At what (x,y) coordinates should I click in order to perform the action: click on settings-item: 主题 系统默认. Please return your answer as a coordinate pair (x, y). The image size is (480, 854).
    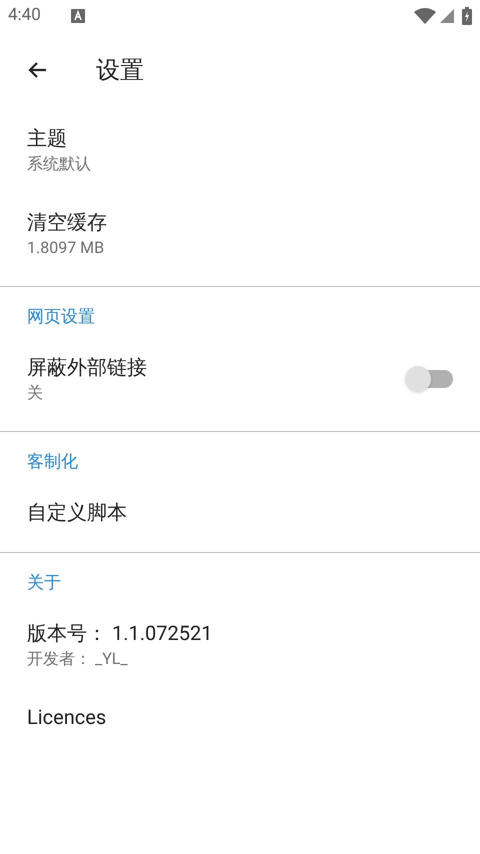
    Looking at the image, I should click on (240, 150).